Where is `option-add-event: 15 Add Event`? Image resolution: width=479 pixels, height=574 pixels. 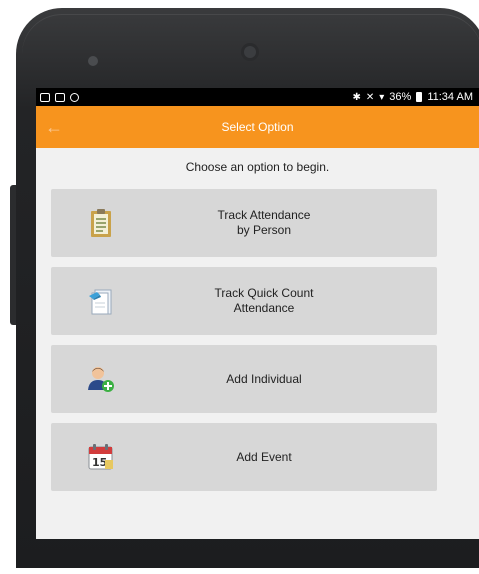
option-add-event: 15 Add Event is located at coordinates (244, 457).